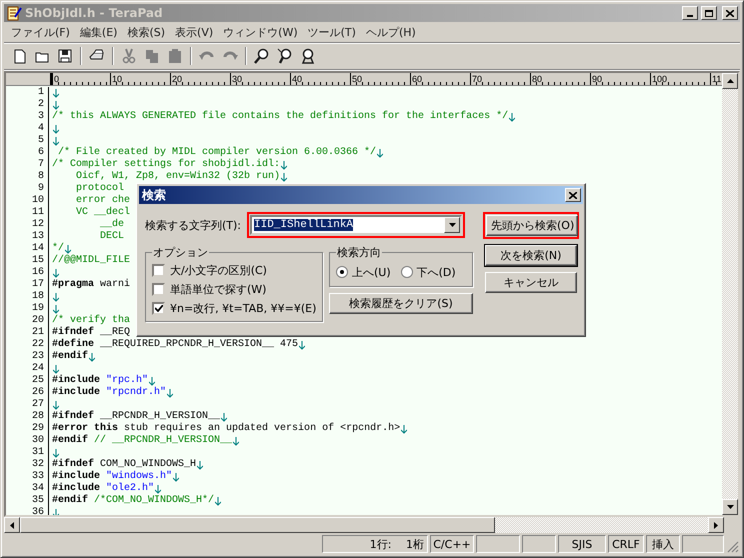  What do you see at coordinates (37, 261) in the screenshot?
I see `line-number: 15` at bounding box center [37, 261].